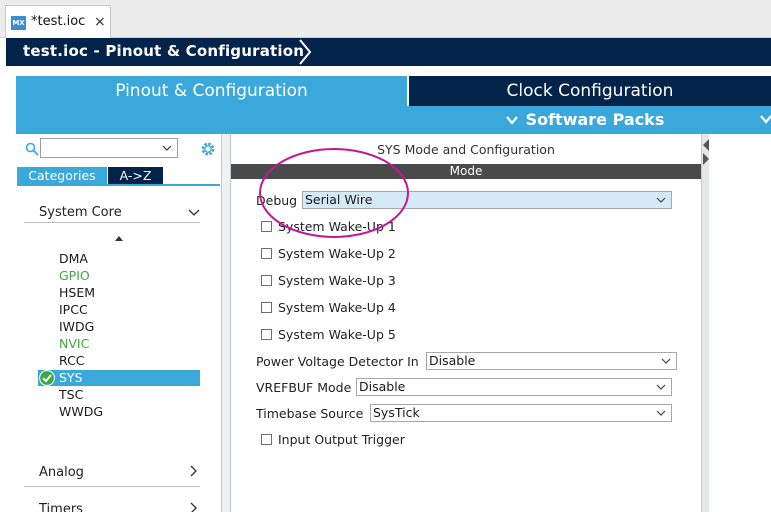 The height and width of the screenshot is (512, 771). Describe the element at coordinates (226, 323) in the screenshot. I see `panel-splitter` at that location.